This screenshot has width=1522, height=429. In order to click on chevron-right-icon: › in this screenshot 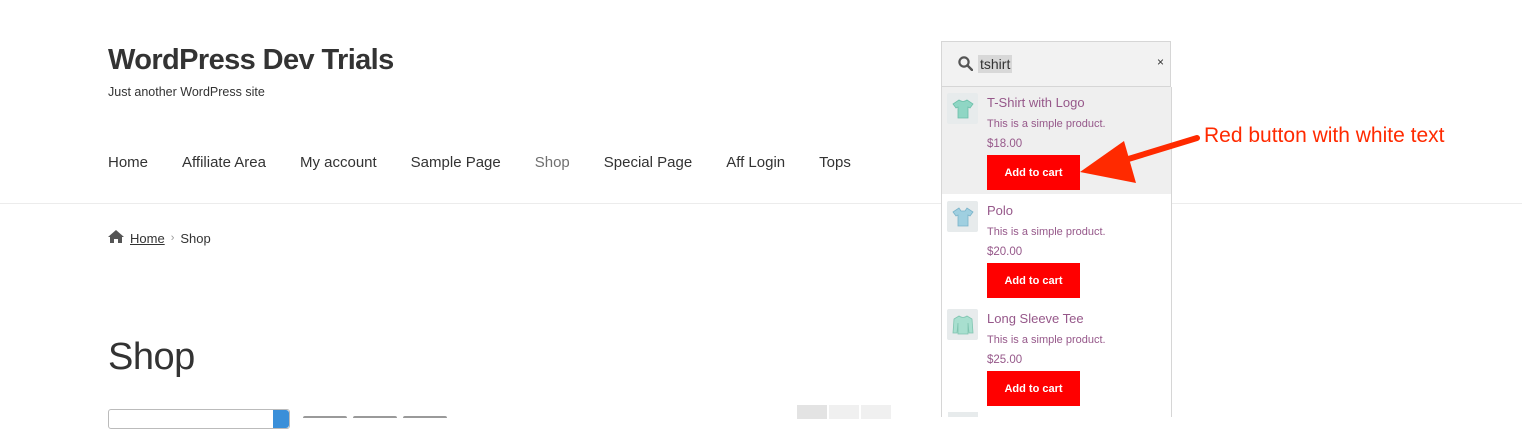, I will do `click(172, 238)`.